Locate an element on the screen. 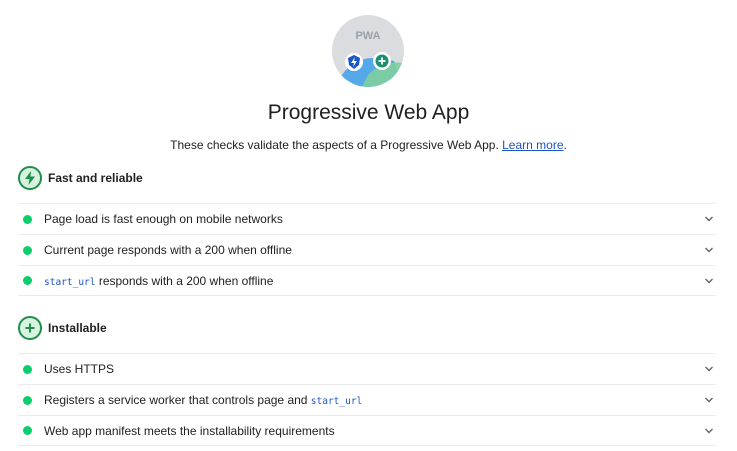  group-title-installable: Installable is located at coordinates (77, 328).